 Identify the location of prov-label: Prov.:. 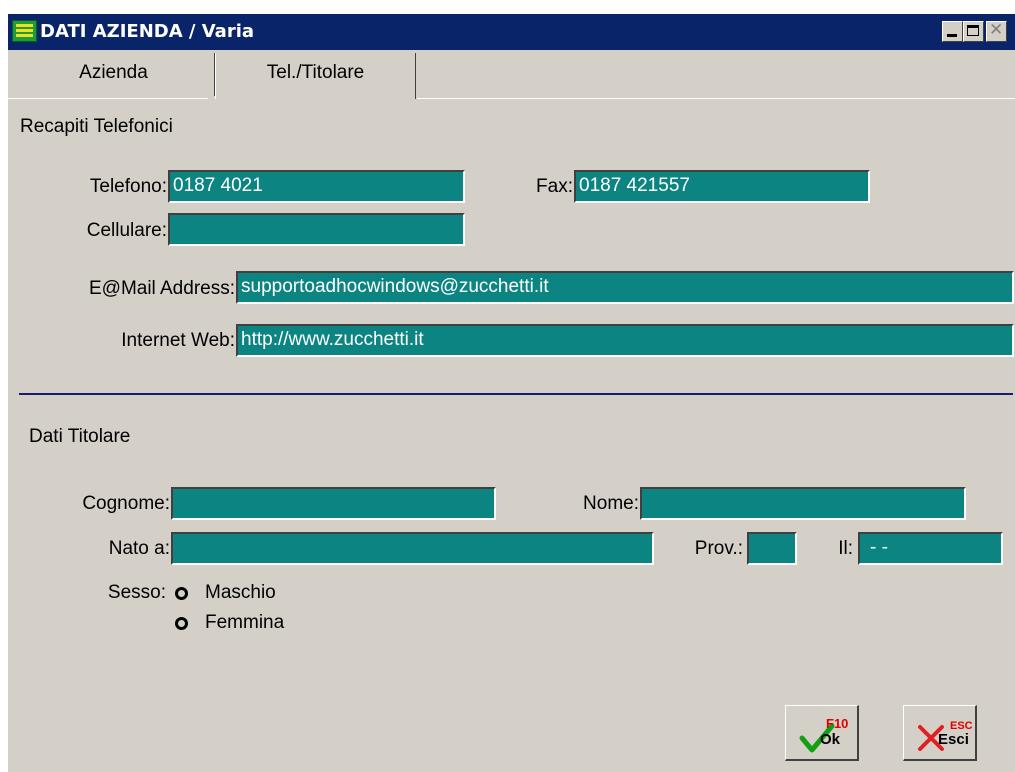
(718, 548).